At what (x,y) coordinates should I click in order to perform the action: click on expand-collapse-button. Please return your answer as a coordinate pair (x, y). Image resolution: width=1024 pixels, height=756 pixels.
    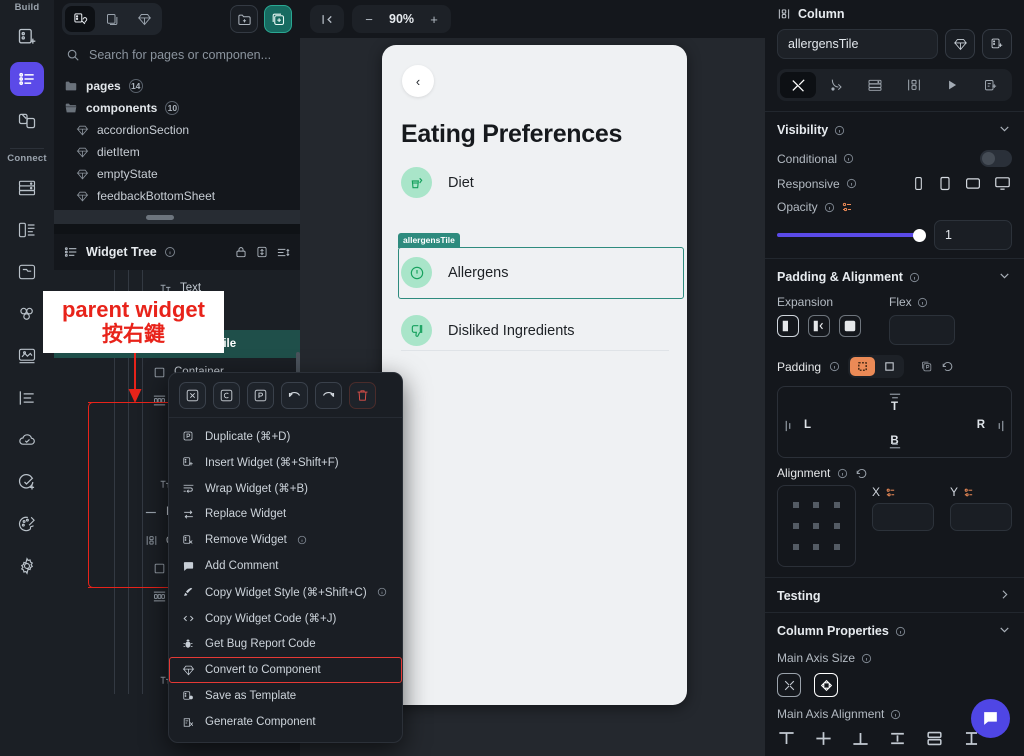
    Looking at the image, I should click on (262, 252).